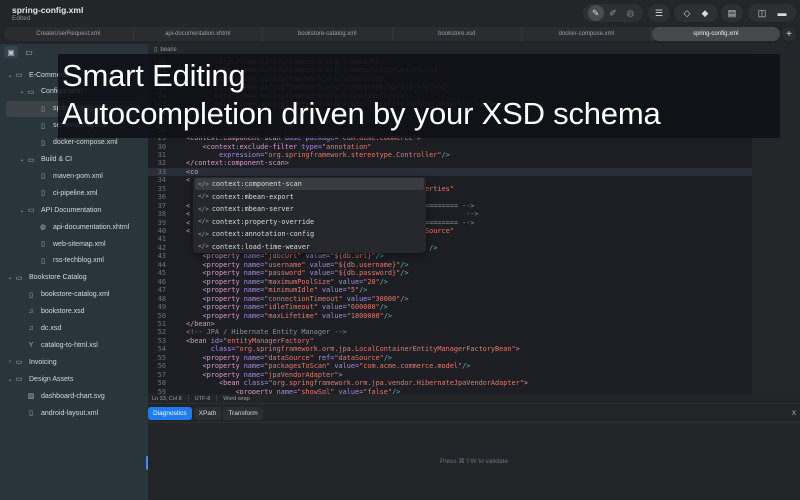 The width and height of the screenshot is (800, 500). I want to click on file-item: ♫ bookstore.xsd, so click(74, 312).